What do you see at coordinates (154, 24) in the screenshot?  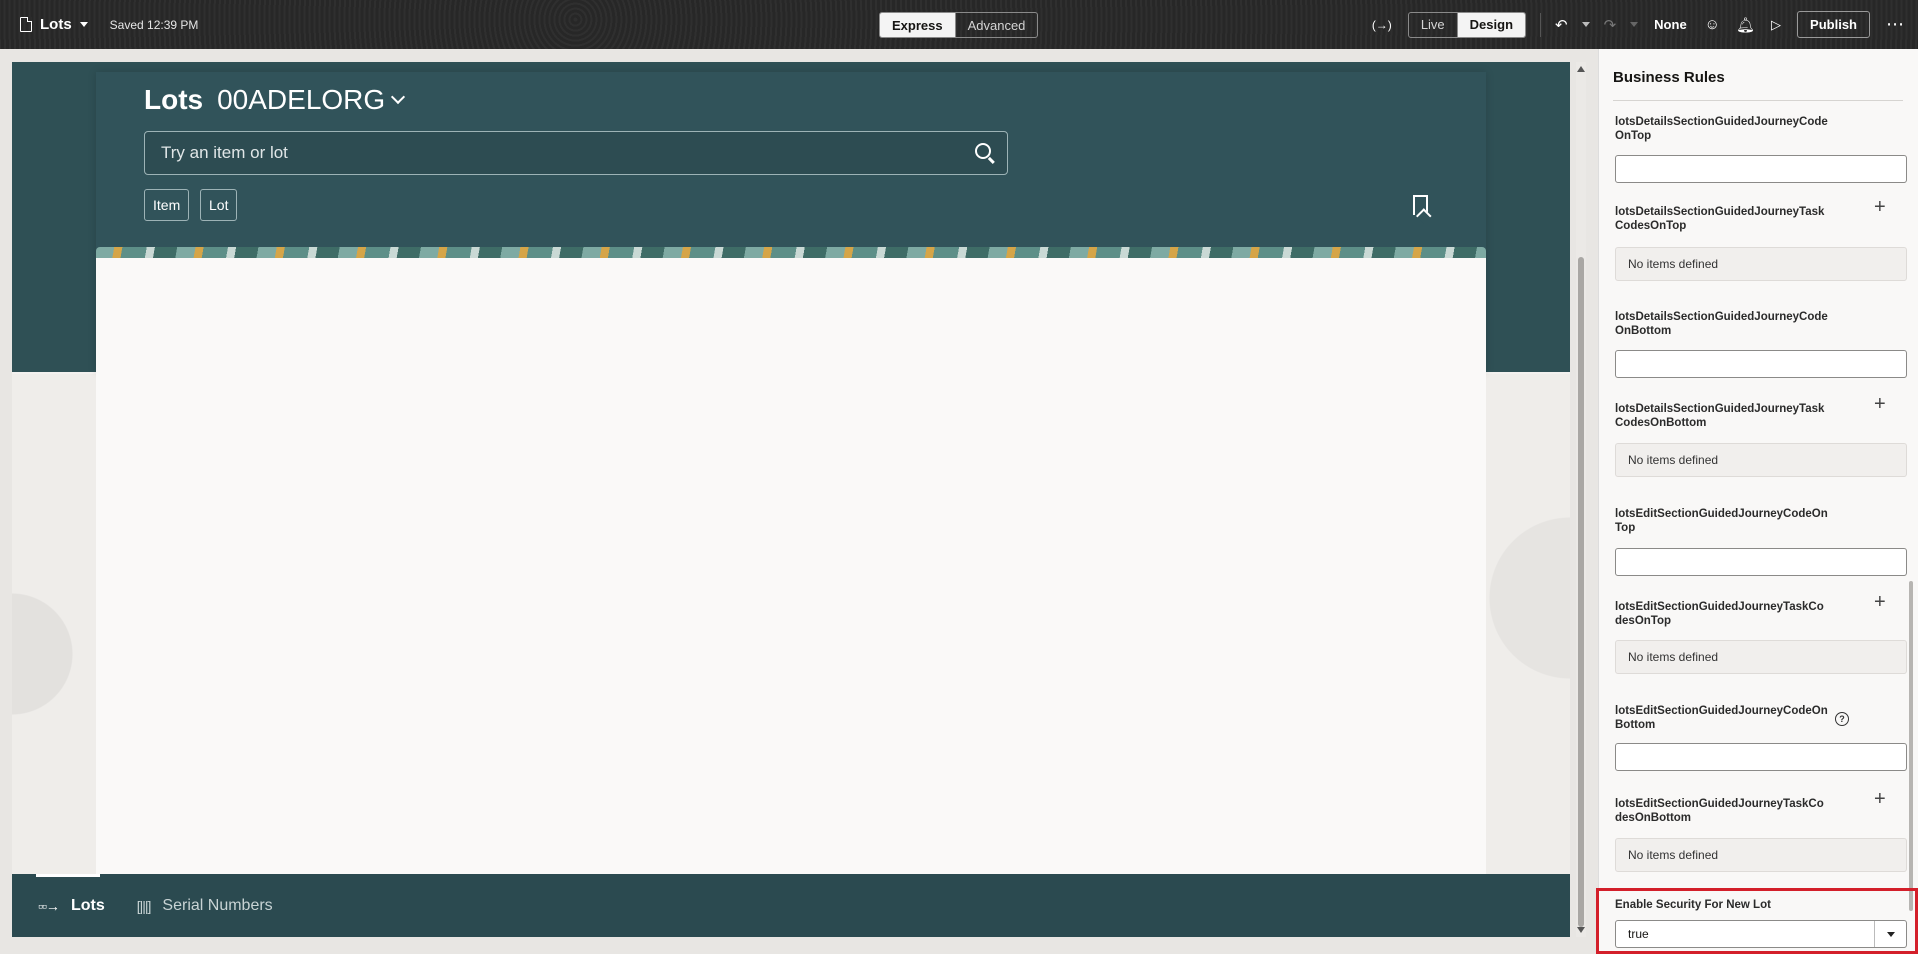 I see `saved-status: Saved 12:39 PM` at bounding box center [154, 24].